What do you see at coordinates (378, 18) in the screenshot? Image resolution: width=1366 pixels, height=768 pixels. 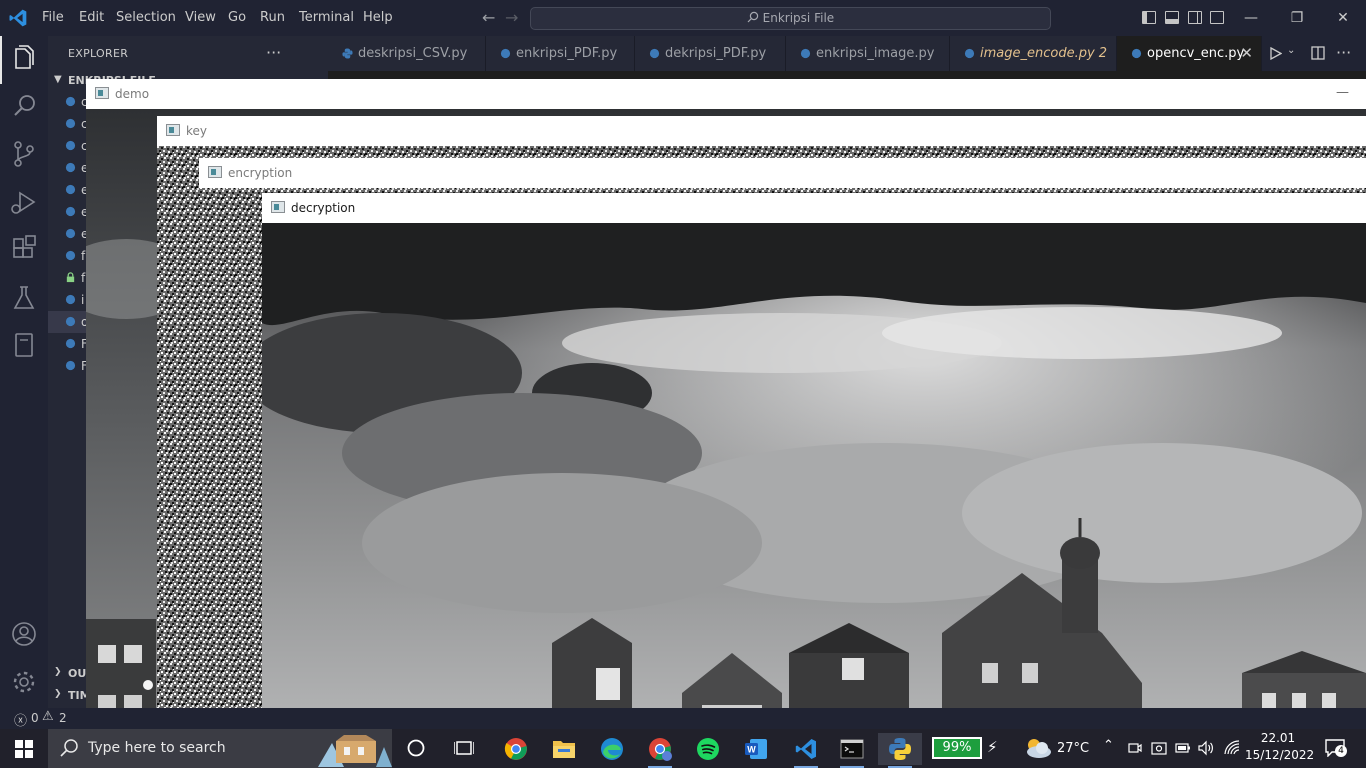 I see `menu-help: Help` at bounding box center [378, 18].